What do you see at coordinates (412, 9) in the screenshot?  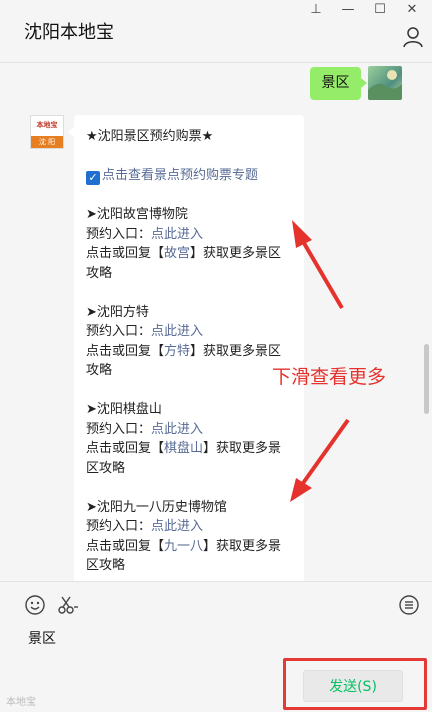 I see `close-icon: ✕` at bounding box center [412, 9].